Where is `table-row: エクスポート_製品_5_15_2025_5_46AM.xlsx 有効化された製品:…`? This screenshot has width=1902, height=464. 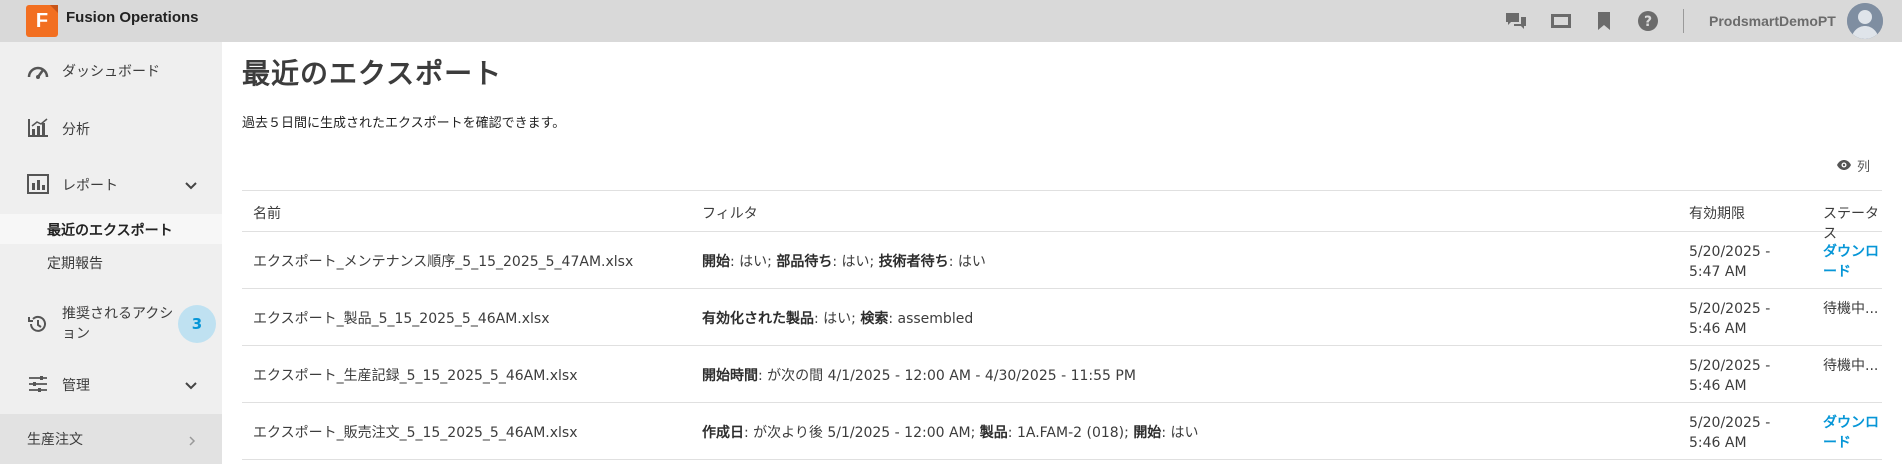 table-row: エクスポート_製品_5_15_2025_5_46AM.xlsx 有効化された製品:… is located at coordinates (1062, 317).